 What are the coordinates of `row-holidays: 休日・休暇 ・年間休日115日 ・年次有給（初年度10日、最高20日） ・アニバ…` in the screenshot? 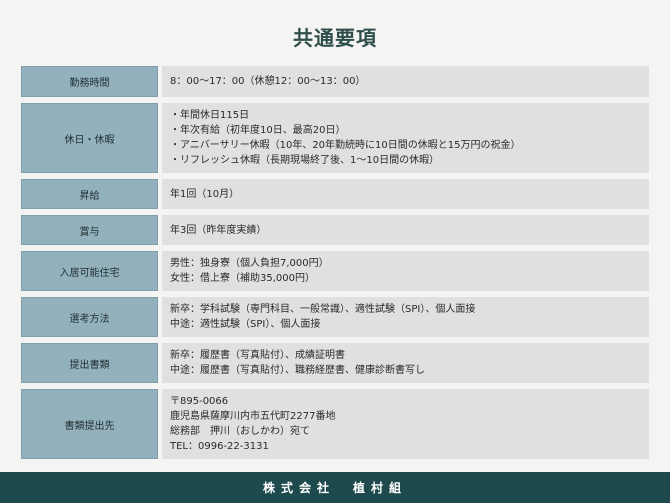 It's located at (335, 138).